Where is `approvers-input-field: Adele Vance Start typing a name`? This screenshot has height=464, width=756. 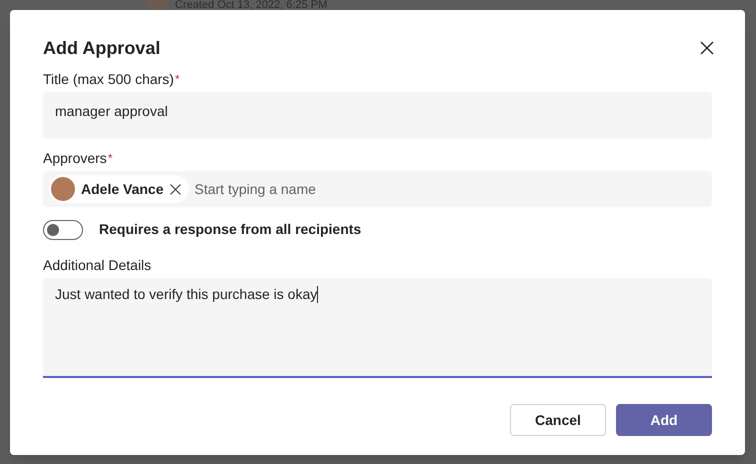 approvers-input-field: Adele Vance Start typing a name is located at coordinates (377, 189).